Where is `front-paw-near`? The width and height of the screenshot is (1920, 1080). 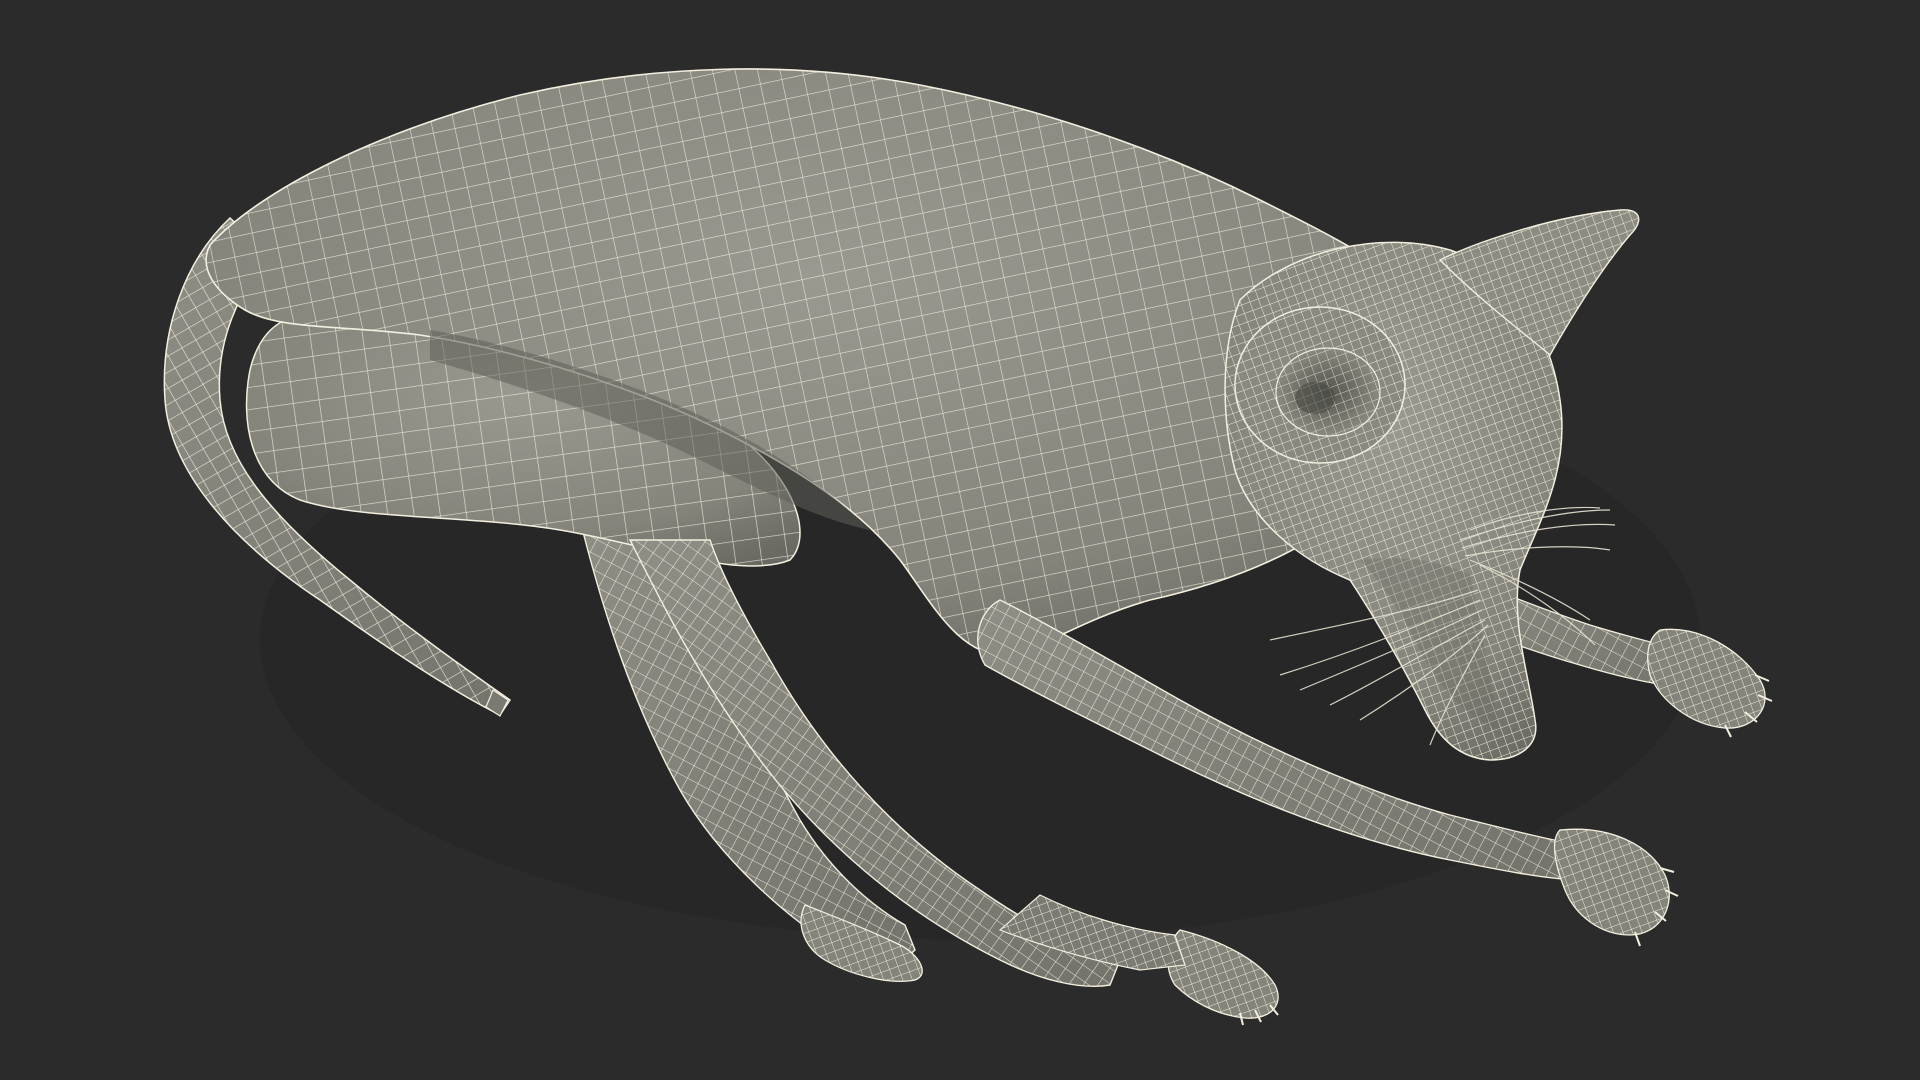 front-paw-near is located at coordinates (1616, 887).